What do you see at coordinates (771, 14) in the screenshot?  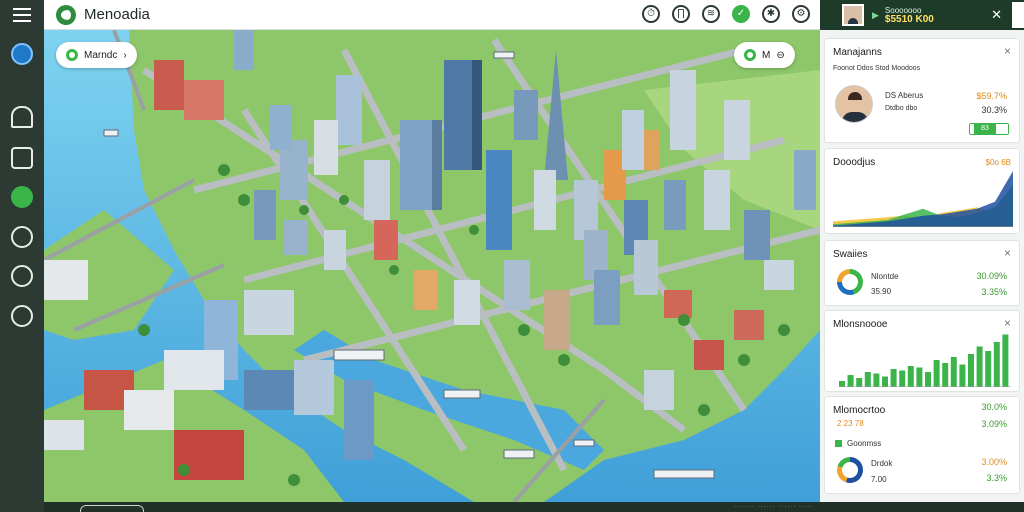 I see `compass-icon: ✱` at bounding box center [771, 14].